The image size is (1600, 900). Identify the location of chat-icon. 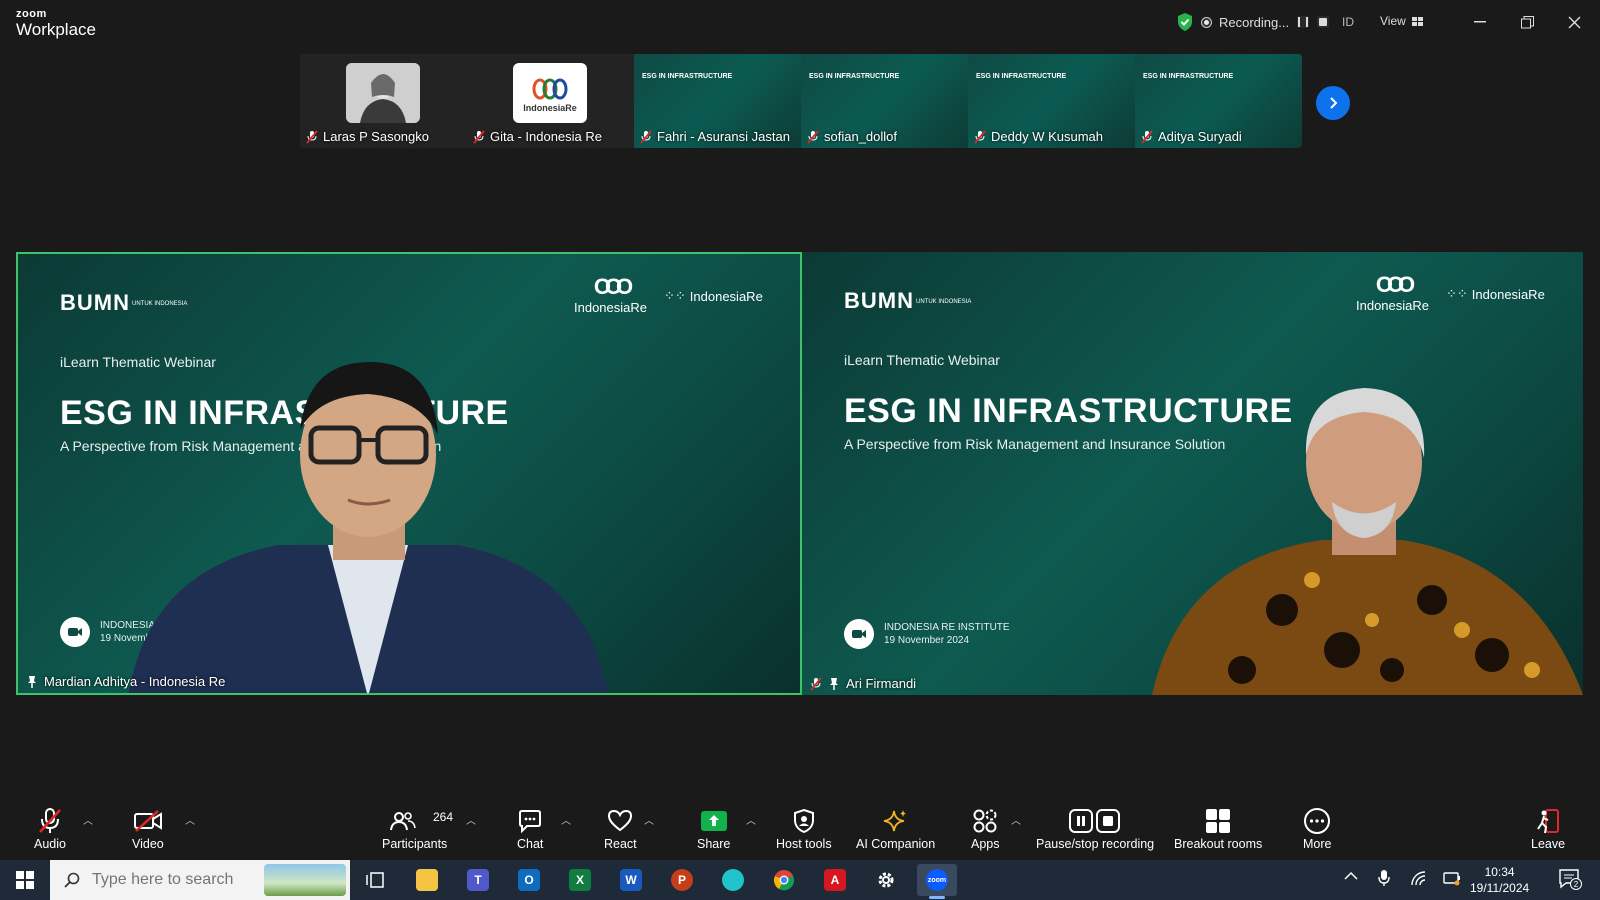
(530, 821).